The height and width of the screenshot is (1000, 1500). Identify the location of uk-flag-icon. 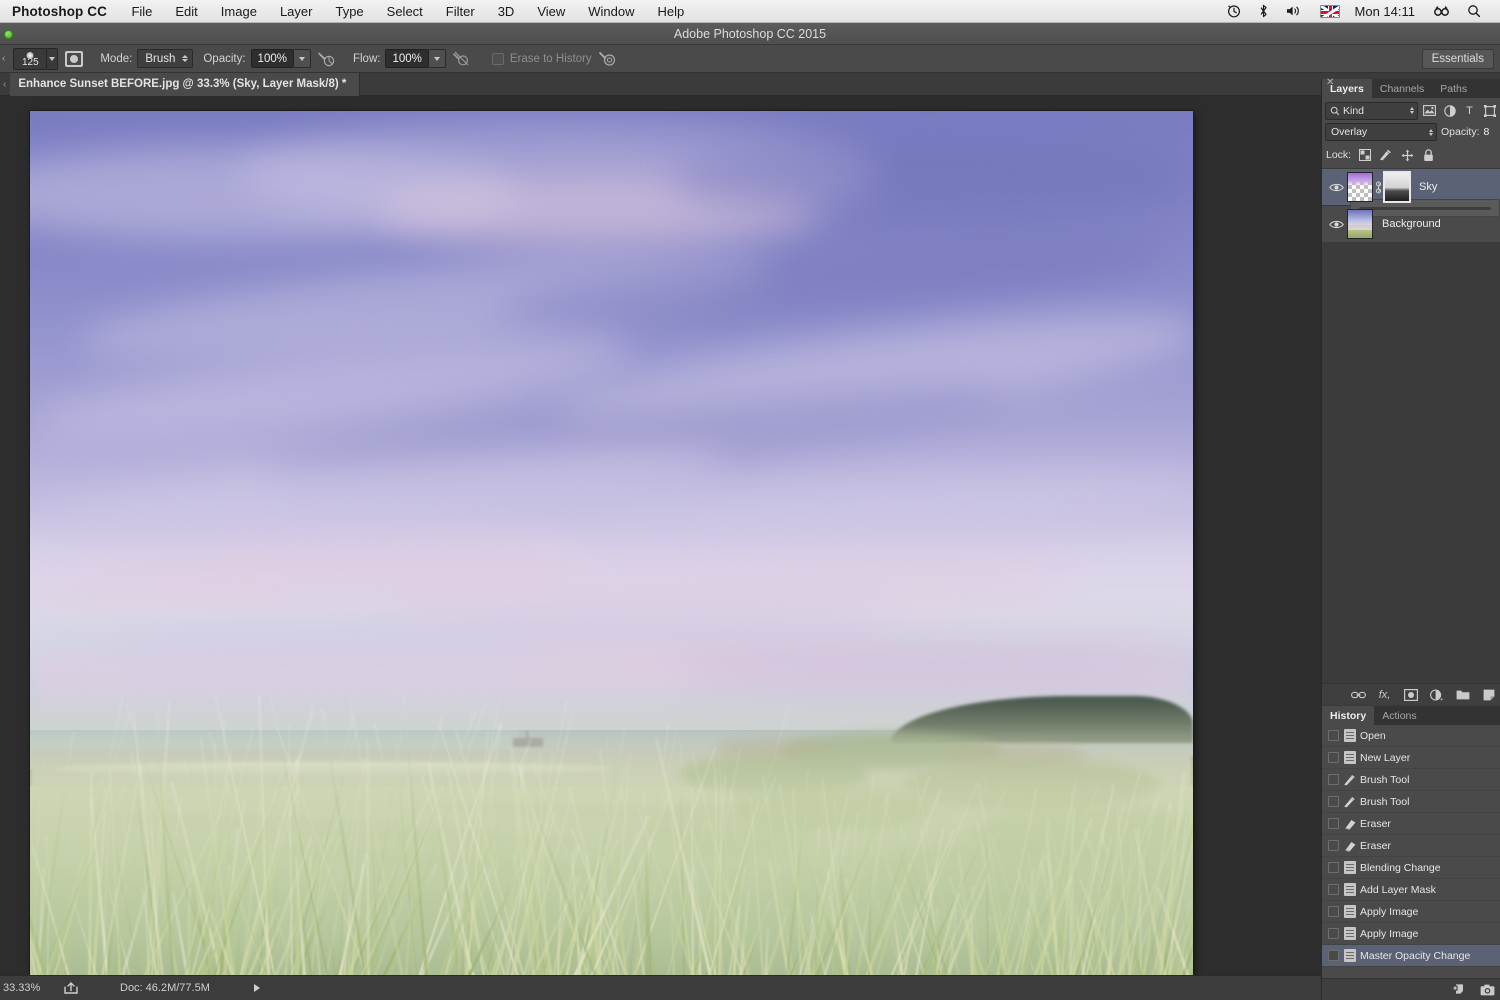
(1330, 11).